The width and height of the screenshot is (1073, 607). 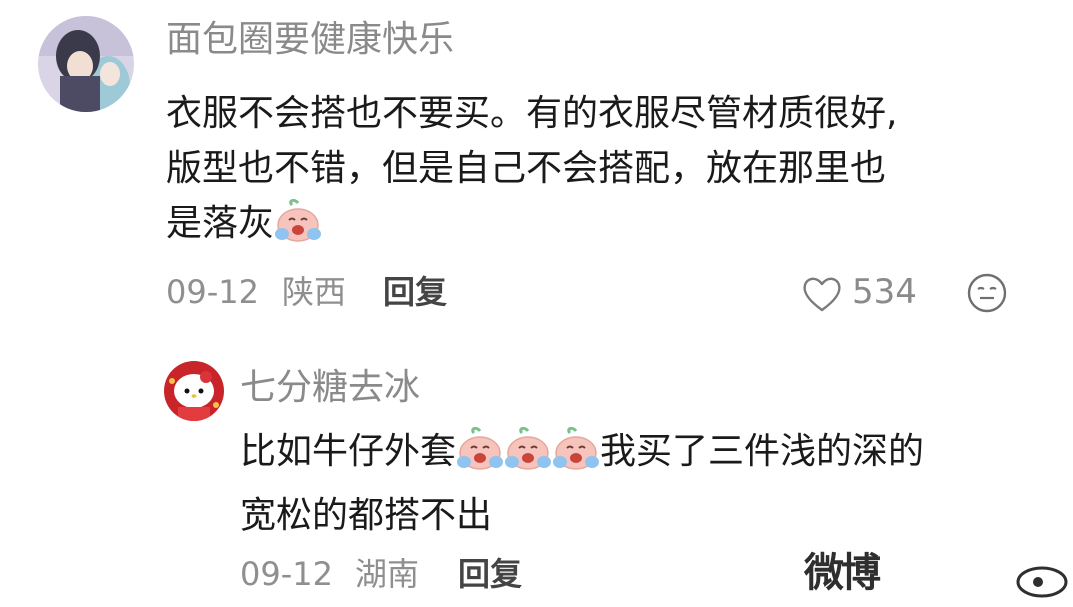 What do you see at coordinates (601, 227) in the screenshot?
I see `comment-text-line: 是落灰` at bounding box center [601, 227].